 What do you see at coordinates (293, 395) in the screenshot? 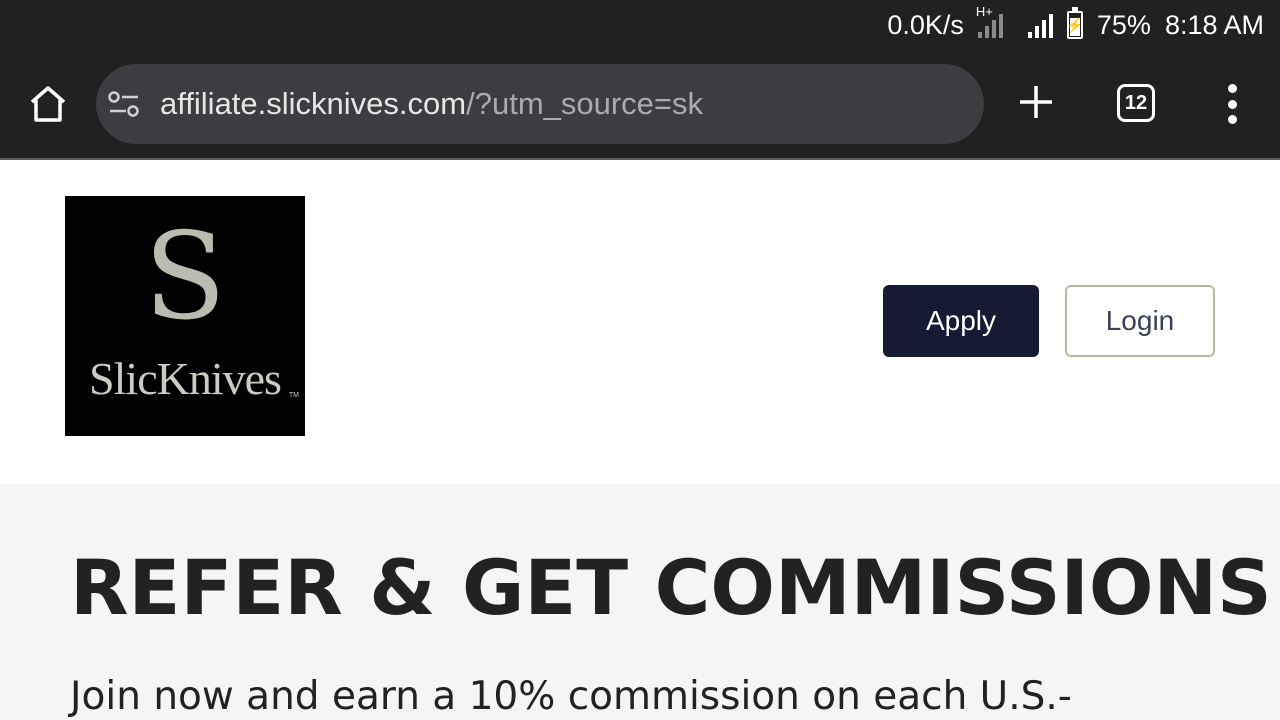
I see `logo-tm: TM` at bounding box center [293, 395].